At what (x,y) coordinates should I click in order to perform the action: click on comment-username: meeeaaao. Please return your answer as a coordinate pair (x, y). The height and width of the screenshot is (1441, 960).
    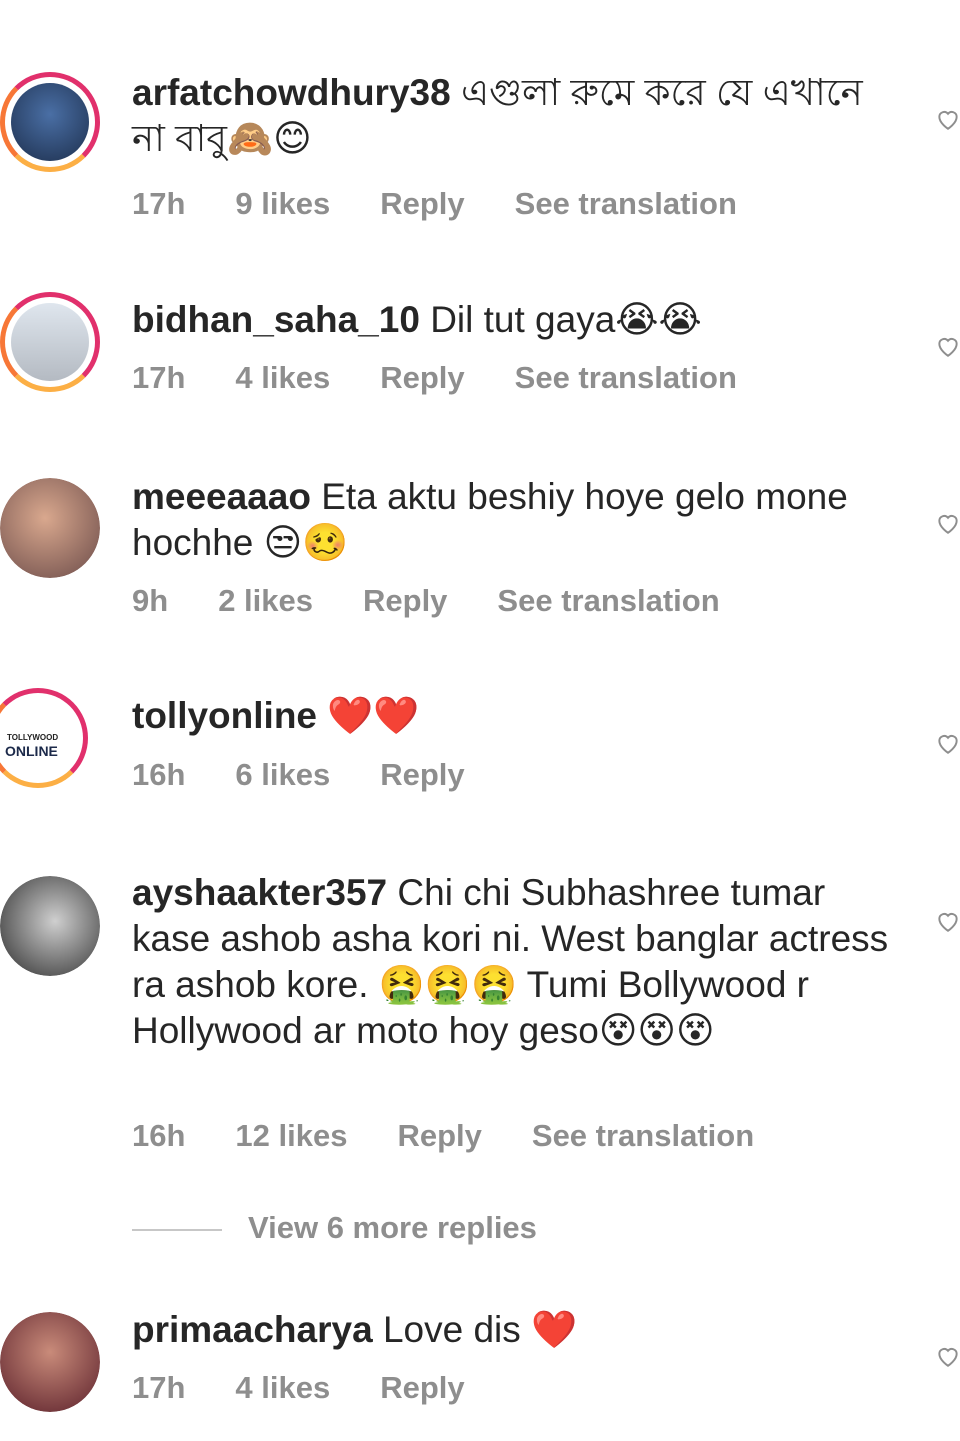
    Looking at the image, I should click on (221, 496).